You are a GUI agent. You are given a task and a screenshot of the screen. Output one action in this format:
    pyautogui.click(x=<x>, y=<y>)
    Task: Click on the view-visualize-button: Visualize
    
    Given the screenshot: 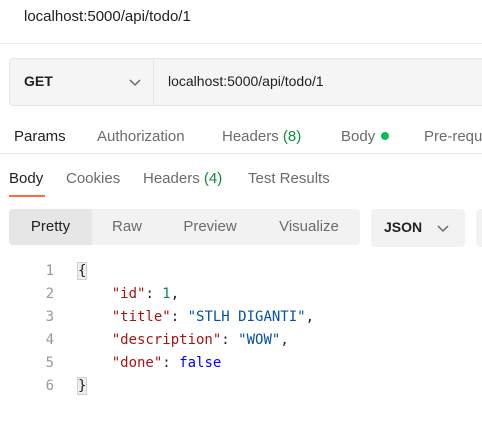 What is the action you would take?
    pyautogui.click(x=309, y=227)
    